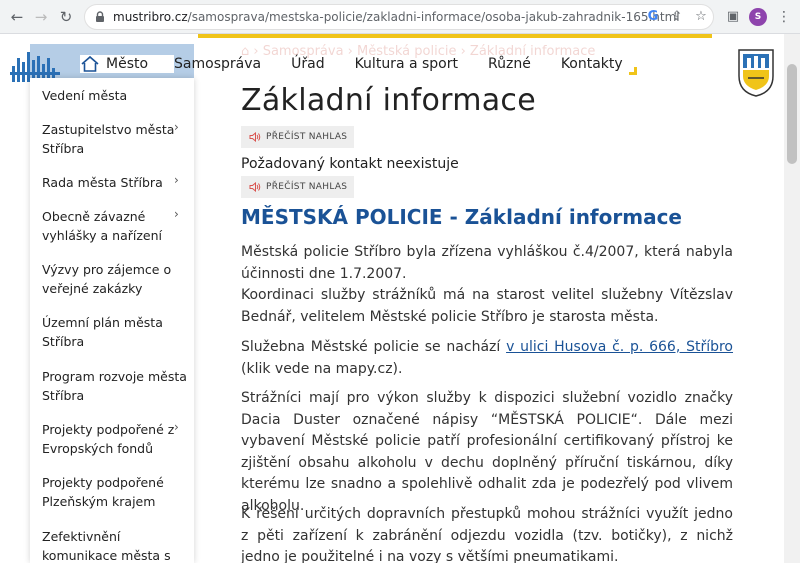 The width and height of the screenshot is (800, 563). What do you see at coordinates (792, 114) in the screenshot?
I see `scrollbar-thumb` at bounding box center [792, 114].